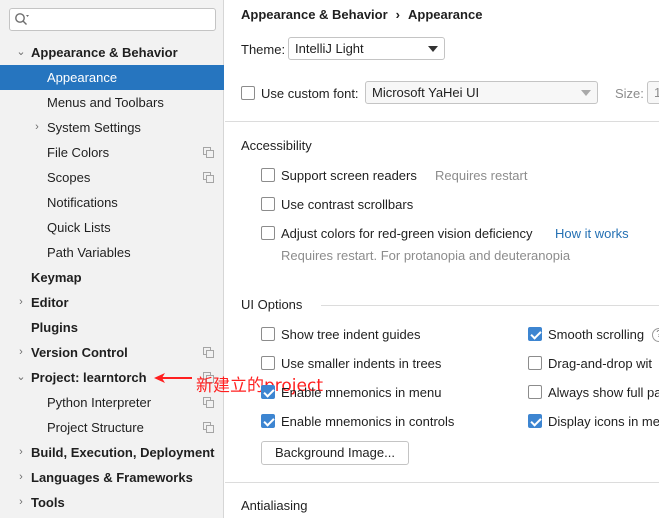 The height and width of the screenshot is (518, 659). What do you see at coordinates (48, 502) in the screenshot?
I see `sidebar-item-label: Tools` at bounding box center [48, 502].